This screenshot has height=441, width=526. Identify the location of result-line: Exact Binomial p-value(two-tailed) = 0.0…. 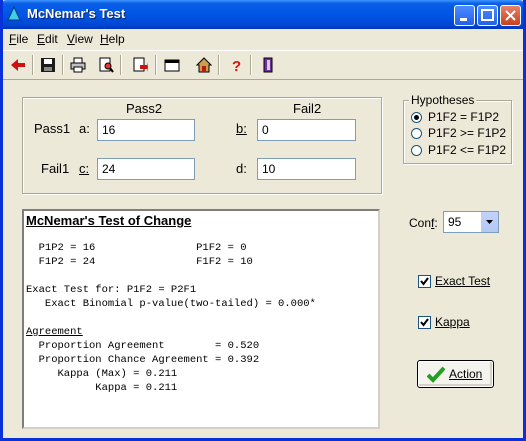
(171, 304).